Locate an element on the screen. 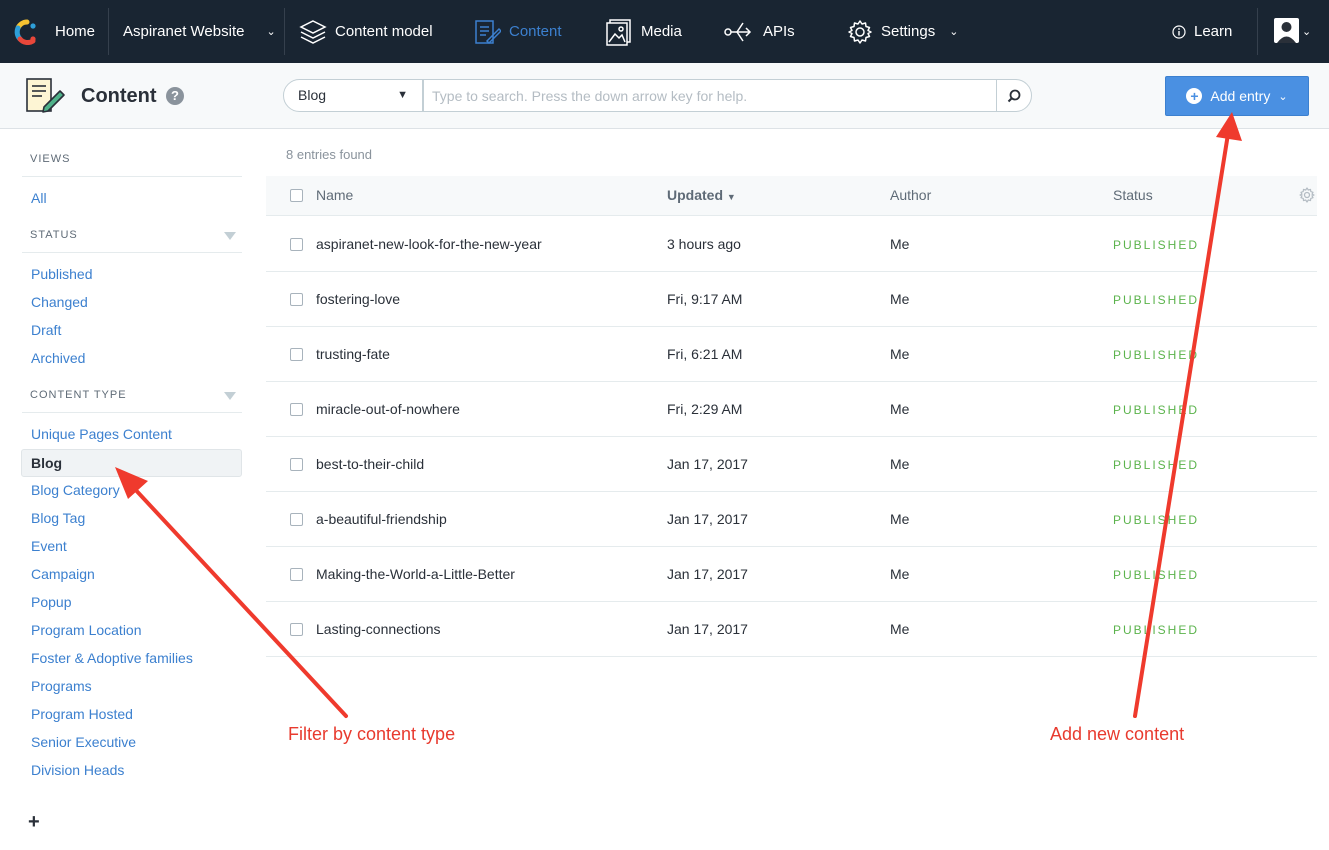  column-updated: Updated ▼ is located at coordinates (701, 195).